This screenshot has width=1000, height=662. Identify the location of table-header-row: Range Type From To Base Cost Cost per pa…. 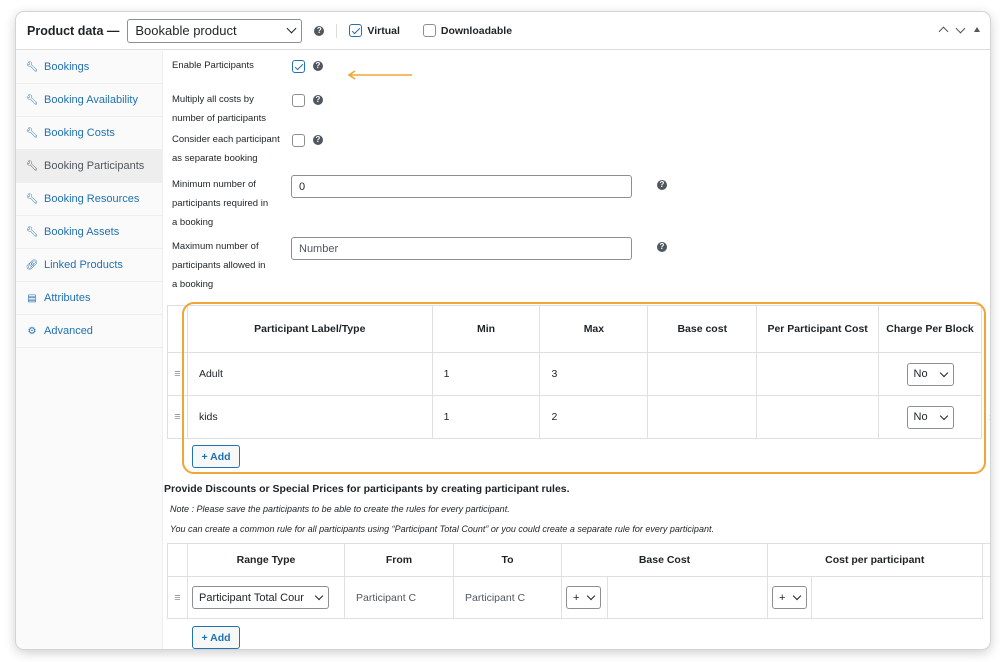
(578, 560).